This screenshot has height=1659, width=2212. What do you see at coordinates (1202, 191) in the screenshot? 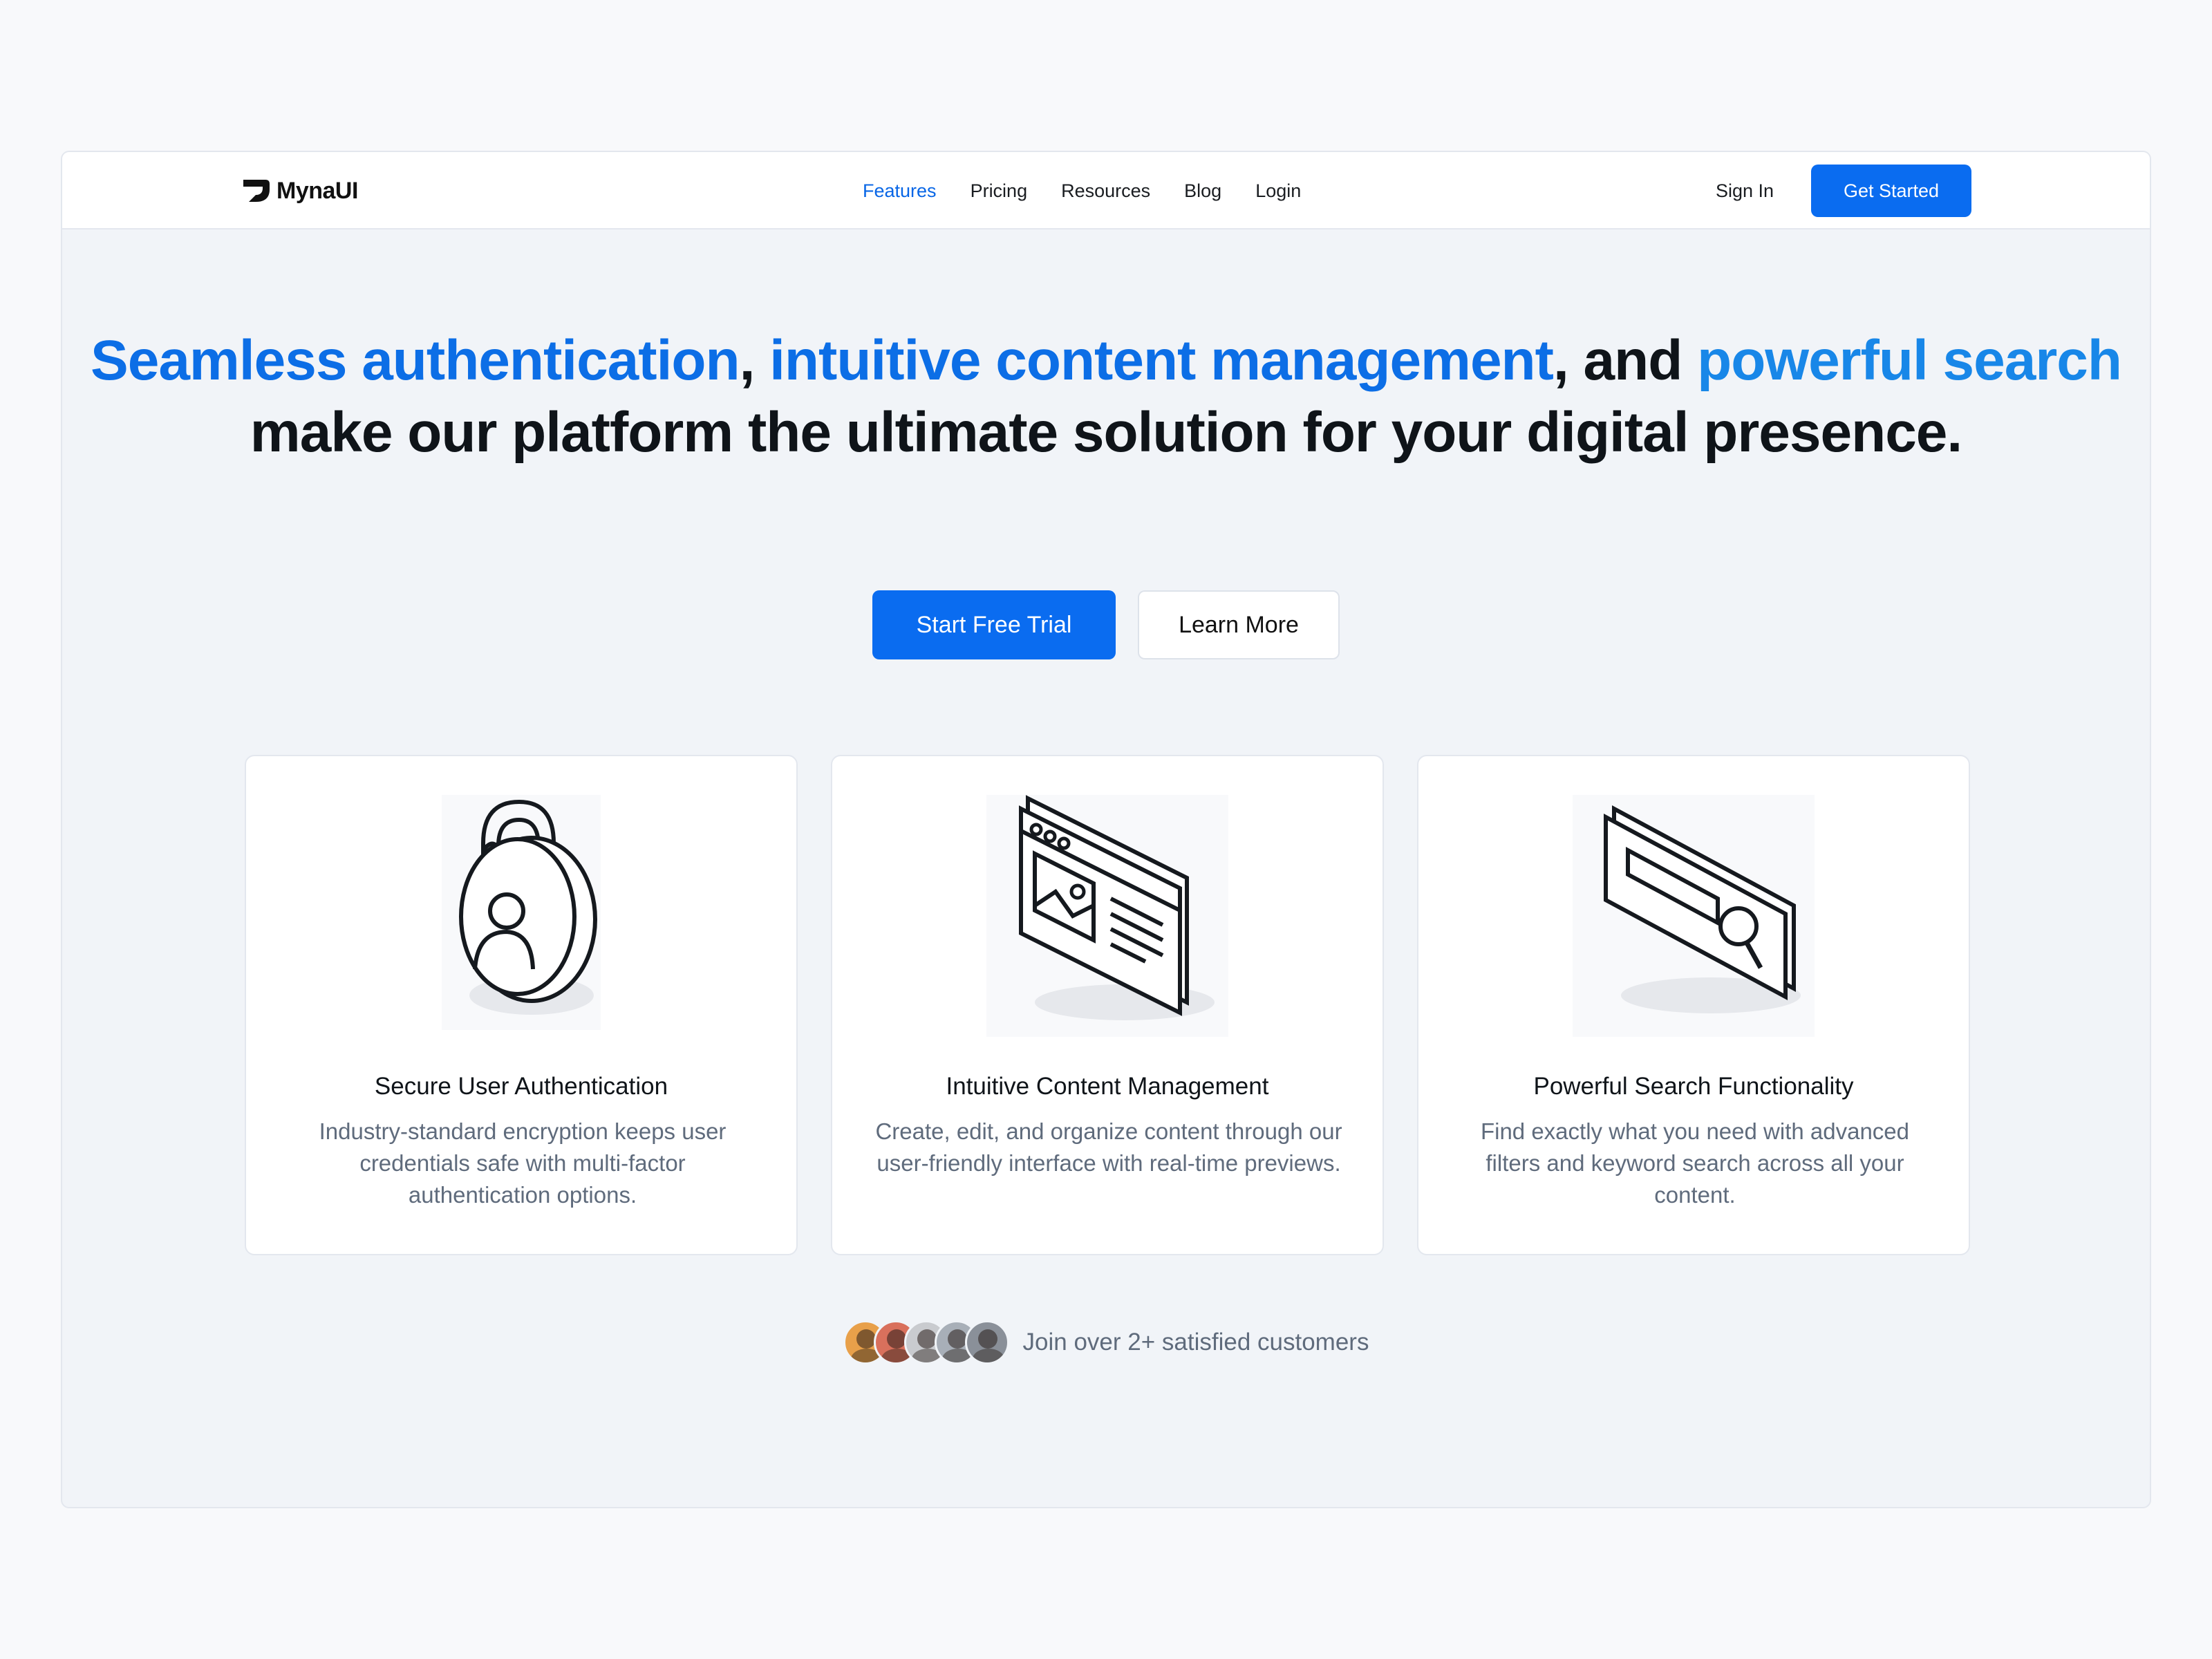
I see `nav-link-blog: Blog` at bounding box center [1202, 191].